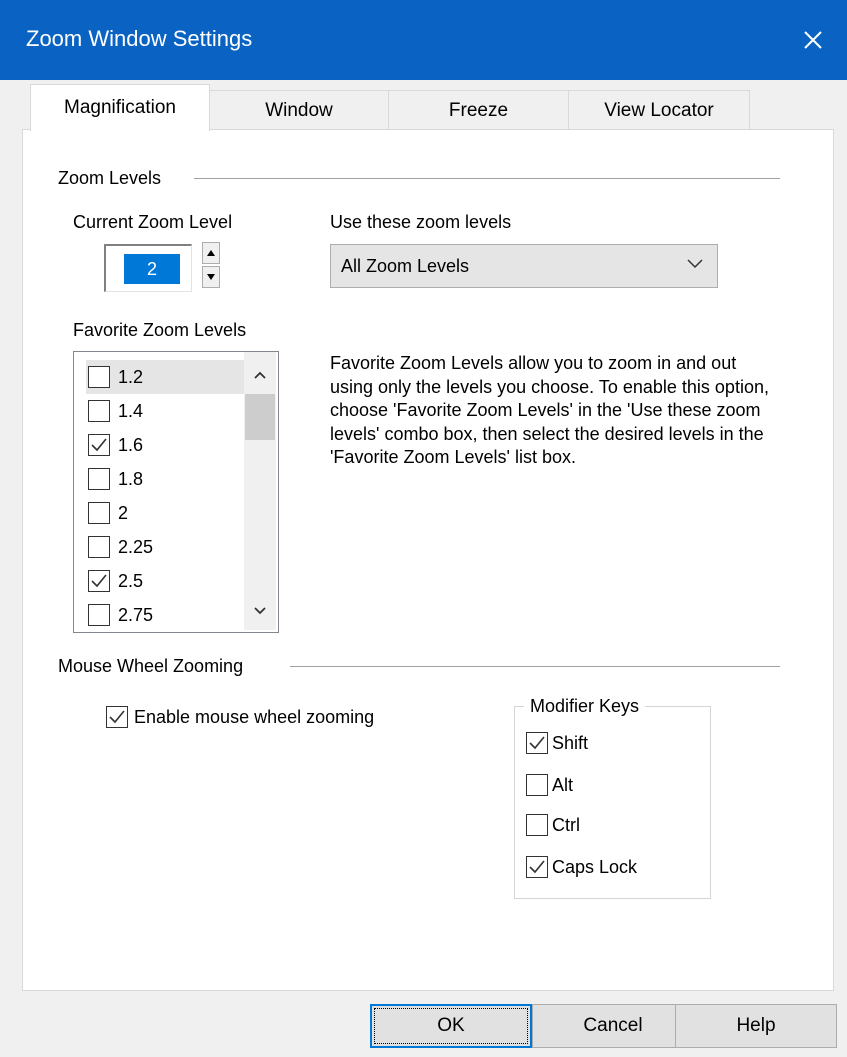  I want to click on scroll-up-button, so click(260, 375).